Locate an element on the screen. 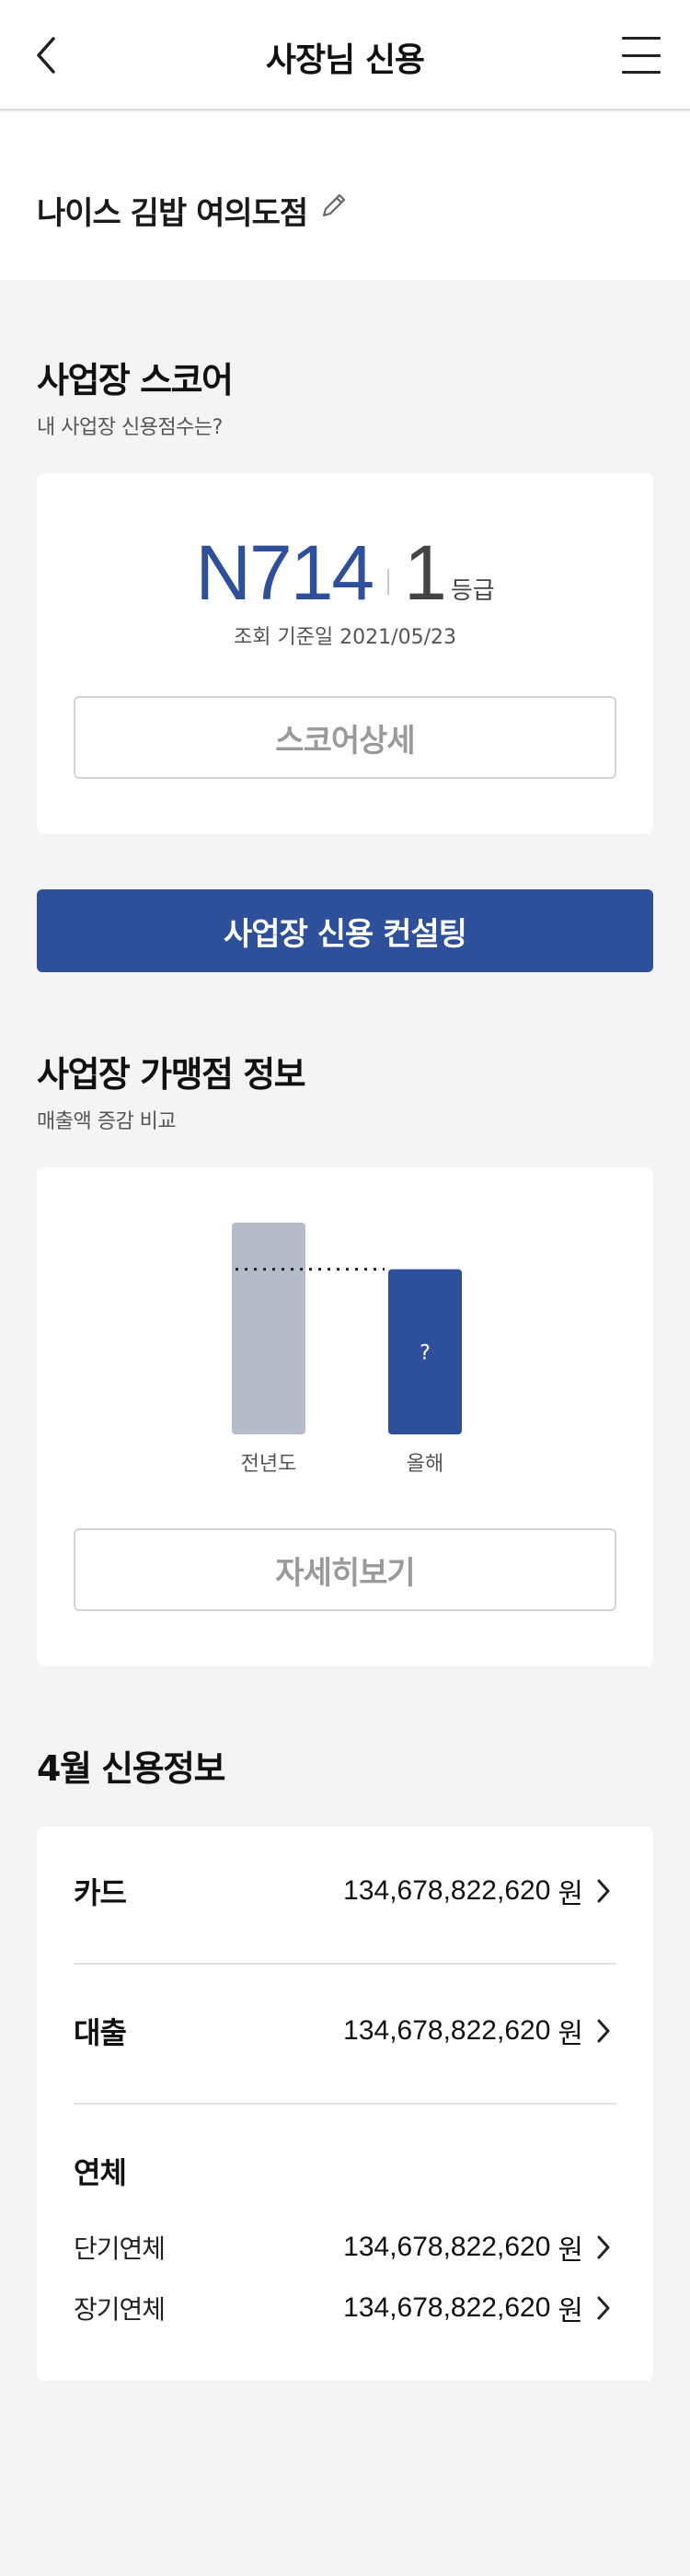  credit-row-loan: 대출 134,678,822,620 원 is located at coordinates (345, 2031).